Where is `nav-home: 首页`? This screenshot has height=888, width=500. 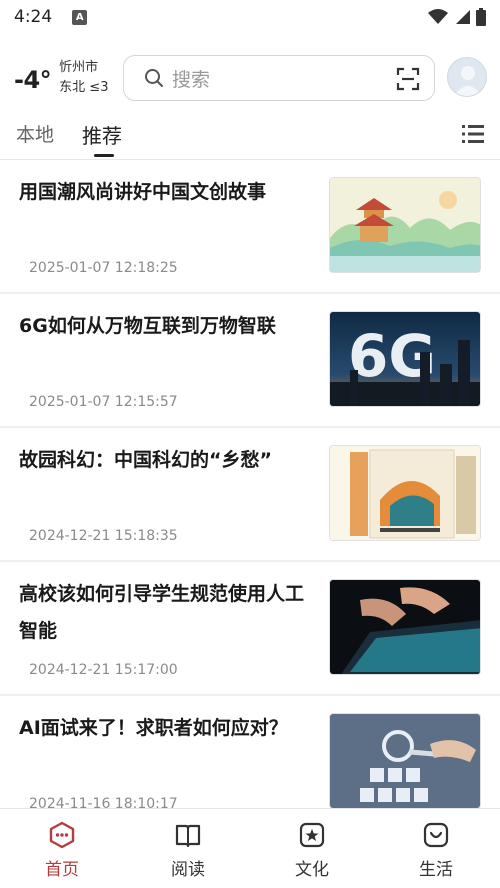 nav-home: 首页 is located at coordinates (62, 850).